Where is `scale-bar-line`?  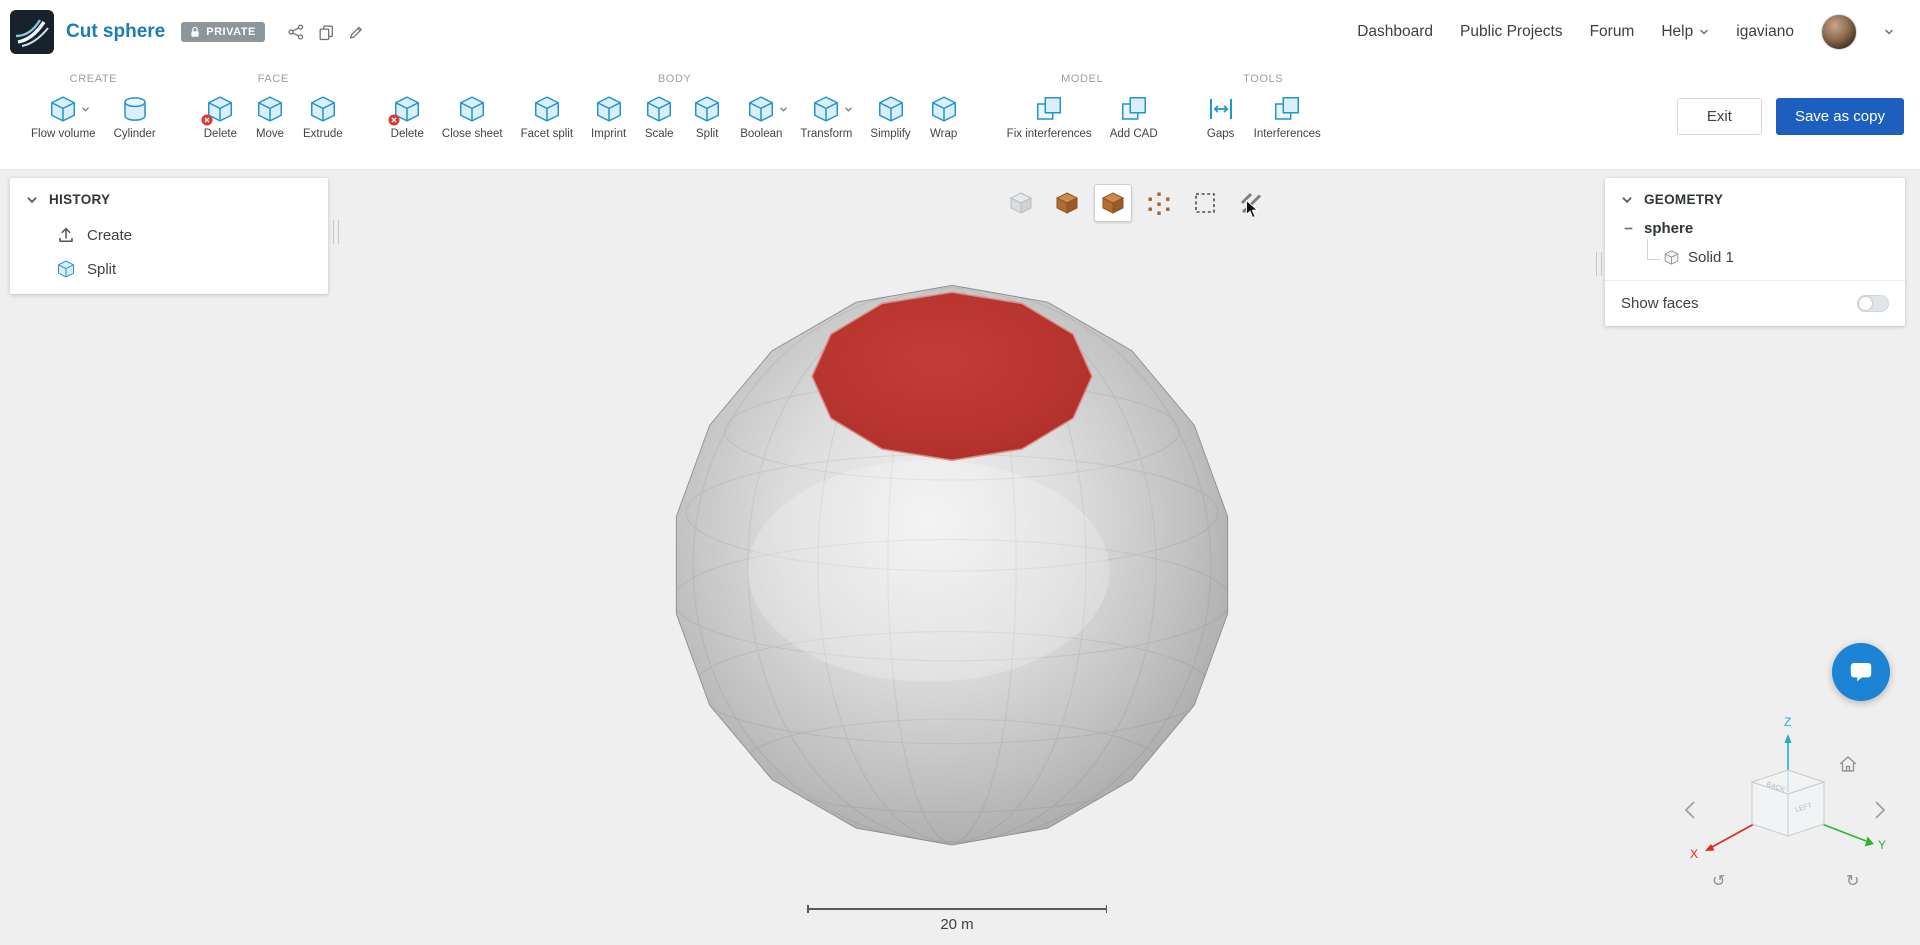 scale-bar-line is located at coordinates (957, 909).